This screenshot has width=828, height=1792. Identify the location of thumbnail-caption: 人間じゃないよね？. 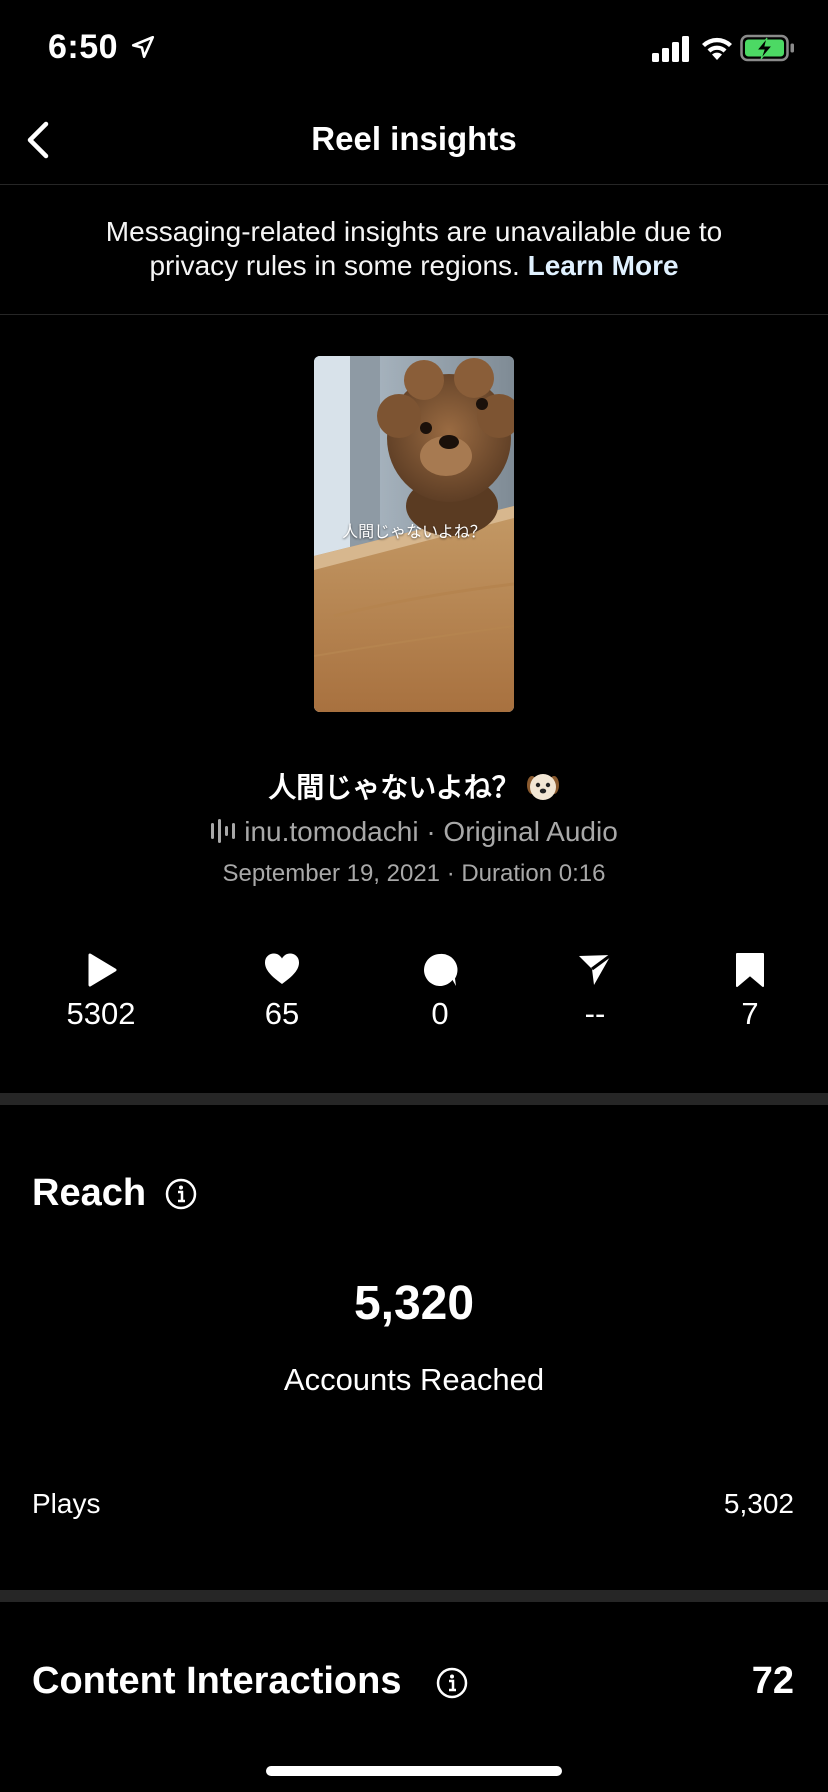
(414, 531).